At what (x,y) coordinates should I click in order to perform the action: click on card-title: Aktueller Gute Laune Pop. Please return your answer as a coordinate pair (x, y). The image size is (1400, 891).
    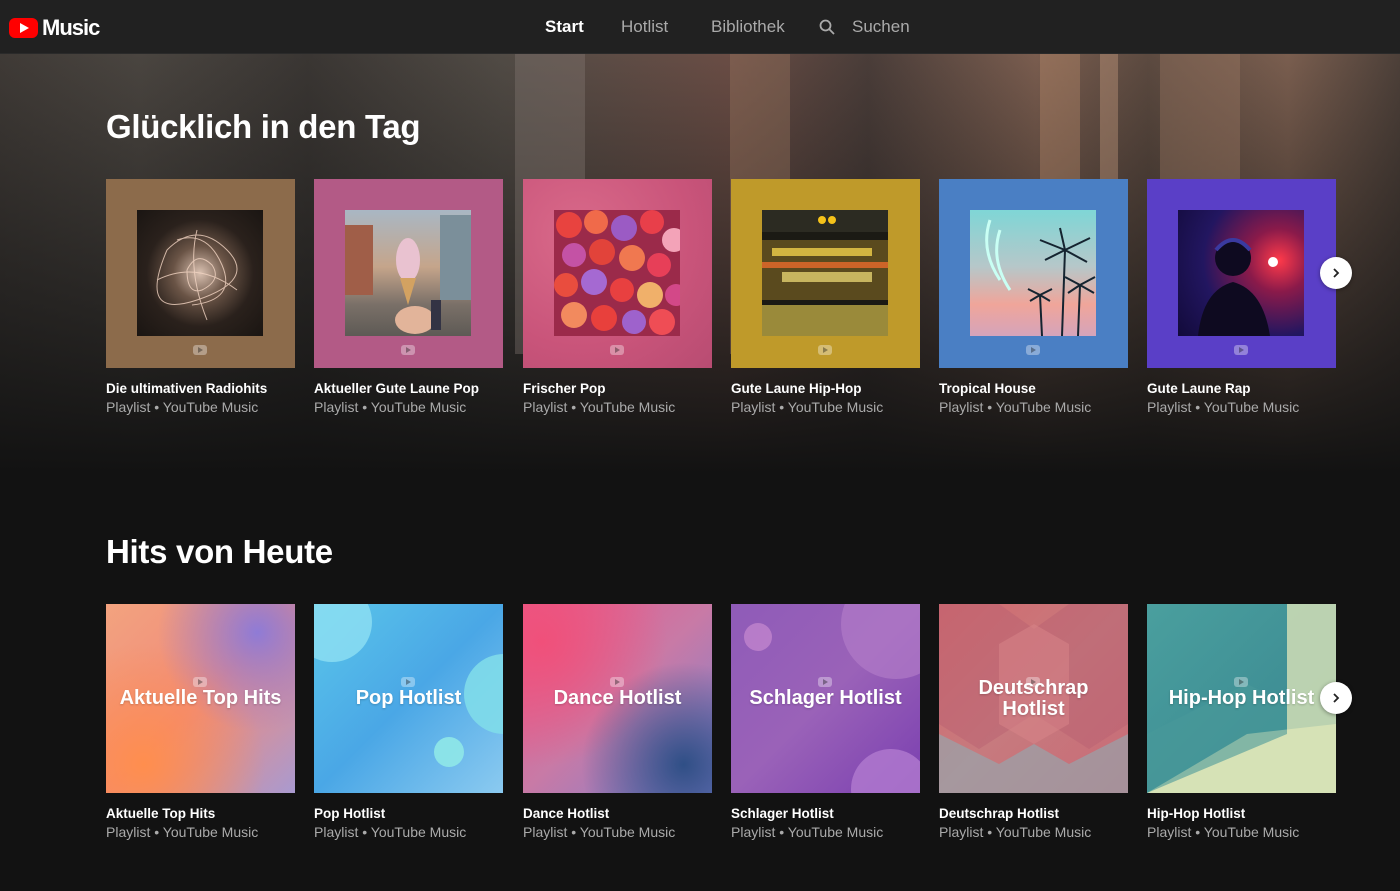
    Looking at the image, I should click on (408, 388).